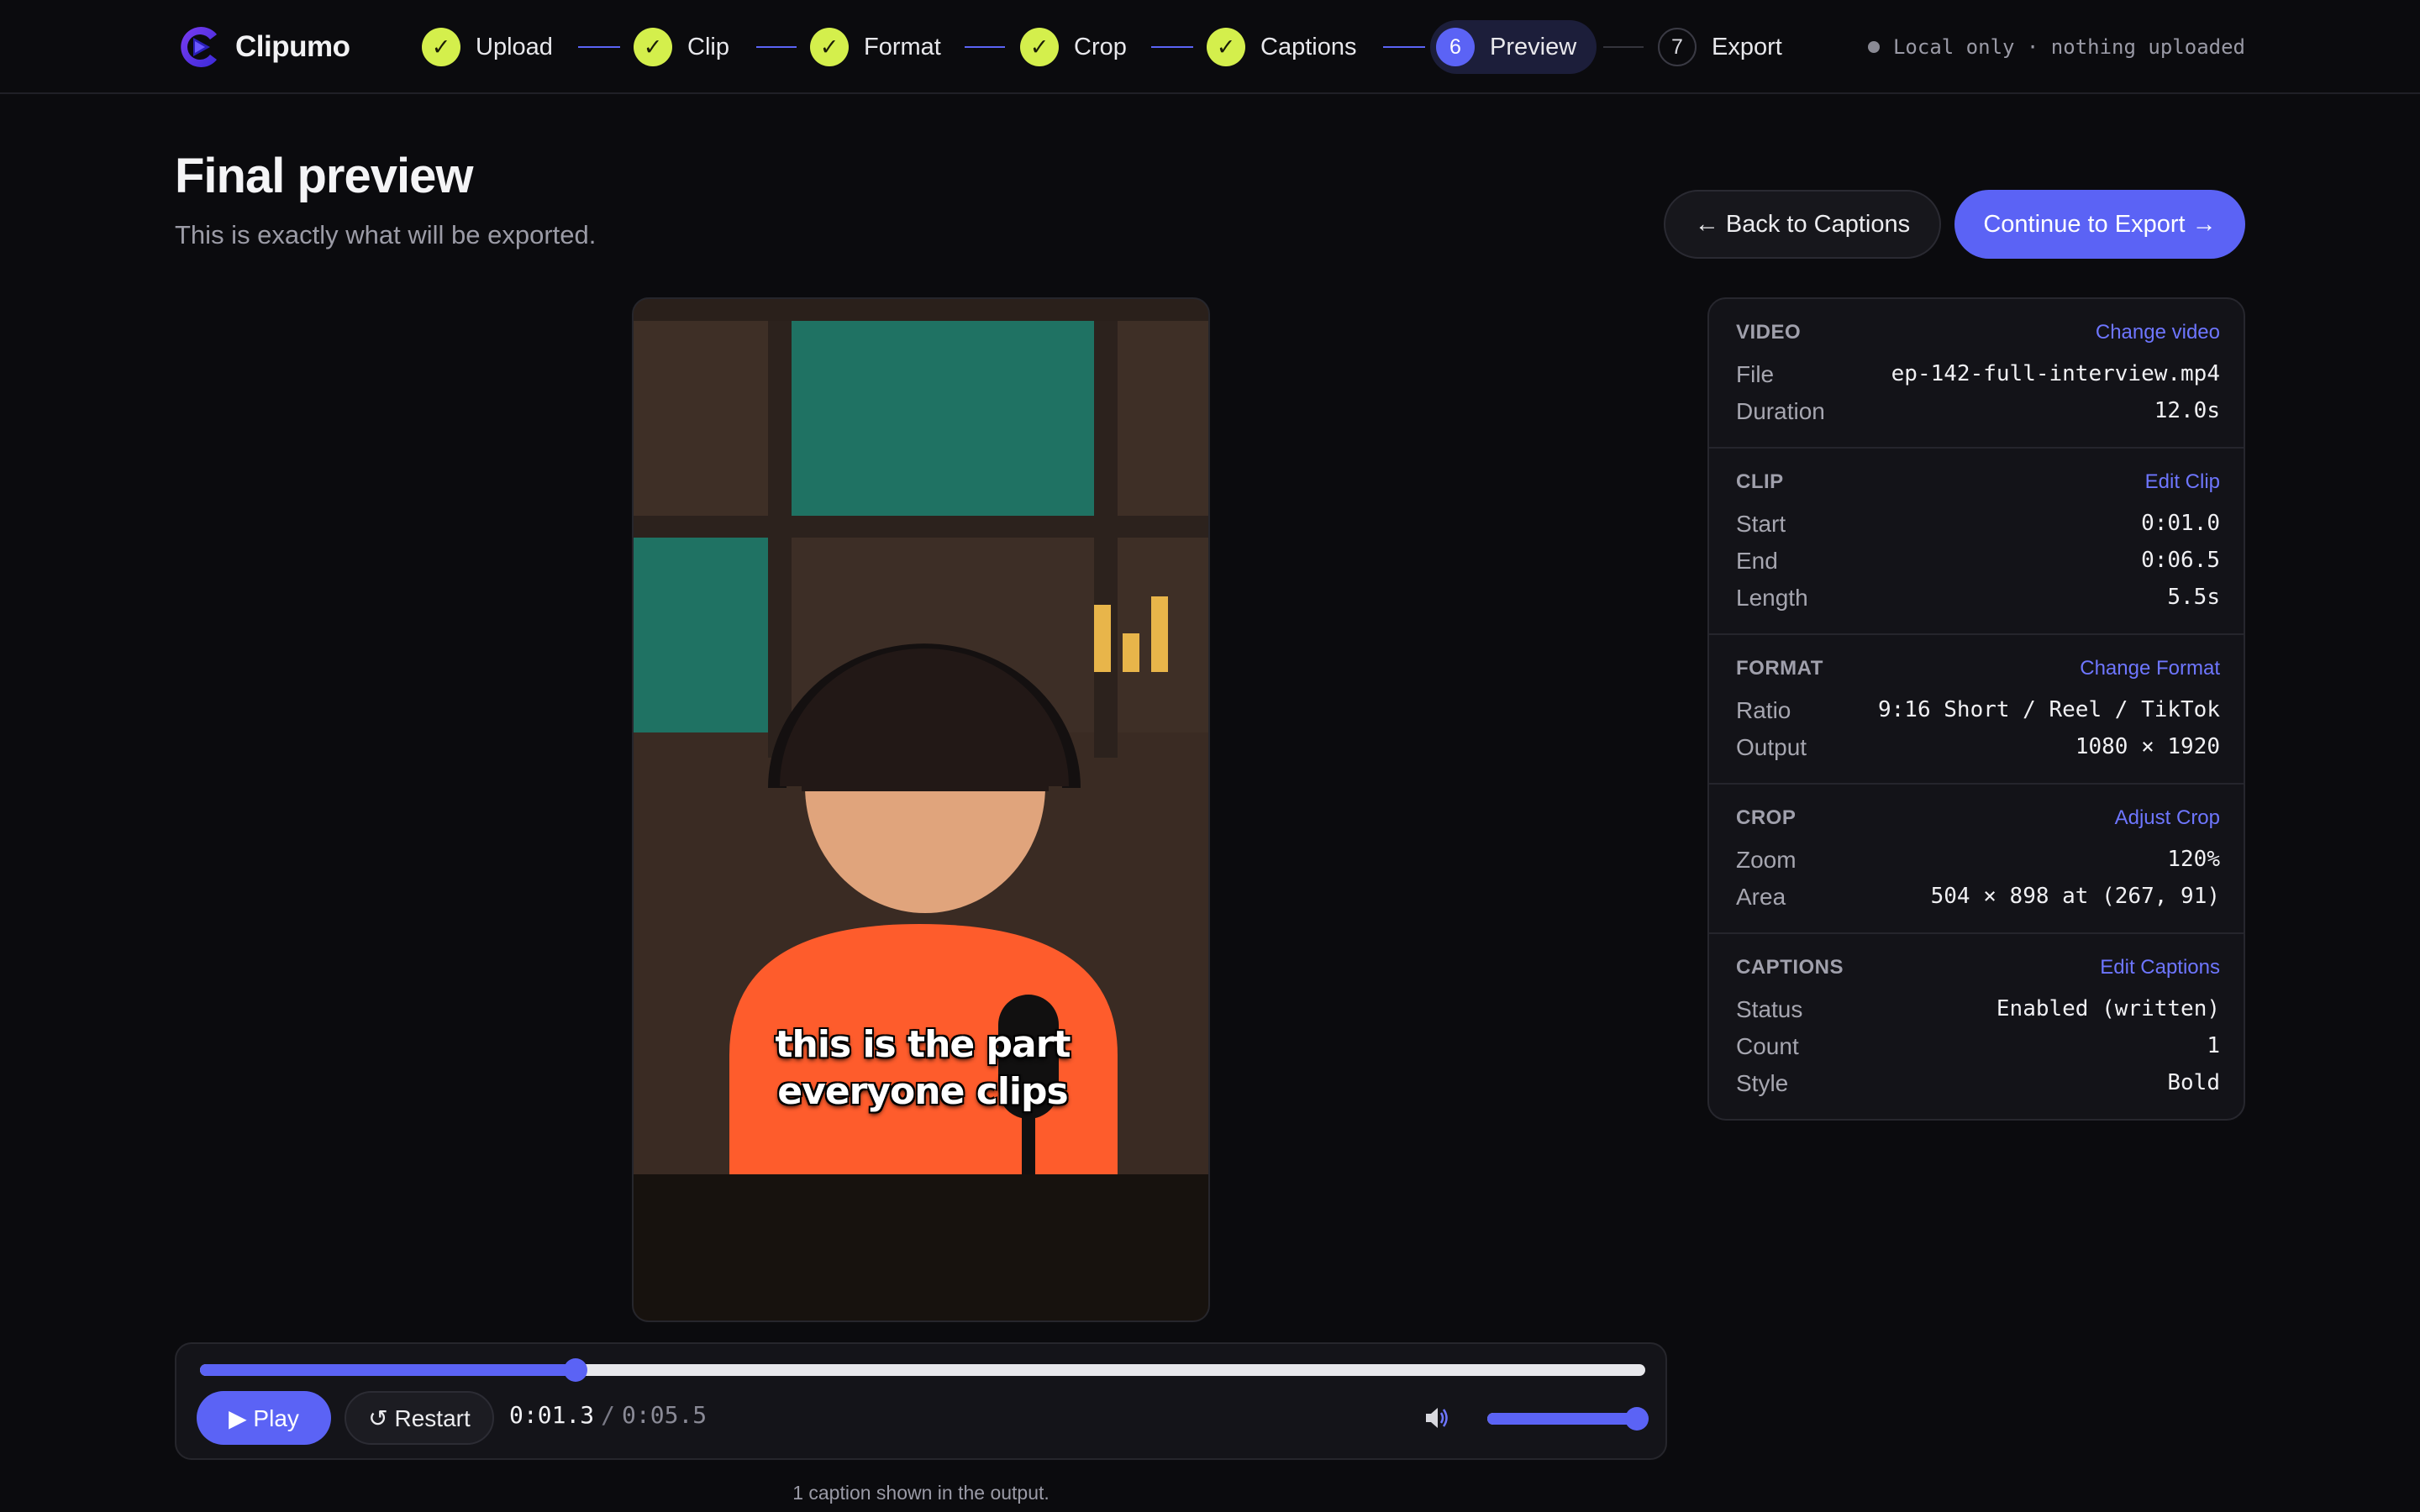  Describe the element at coordinates (1978, 525) in the screenshot. I see `summary-row: Start 0:01.0` at that location.